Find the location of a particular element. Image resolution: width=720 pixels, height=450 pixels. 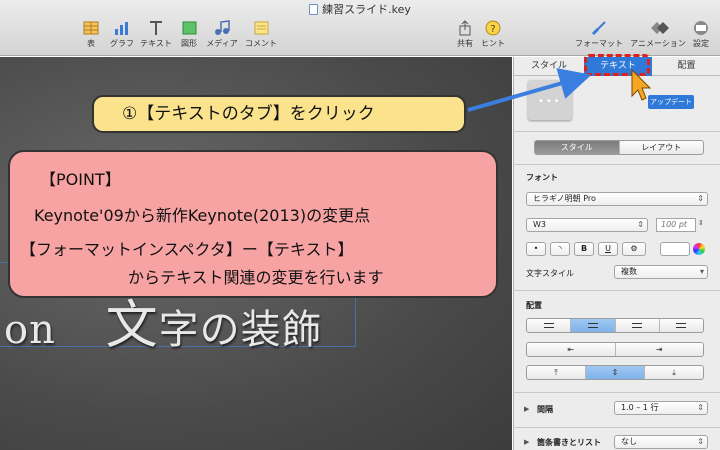

bold-button: B is located at coordinates (584, 249).